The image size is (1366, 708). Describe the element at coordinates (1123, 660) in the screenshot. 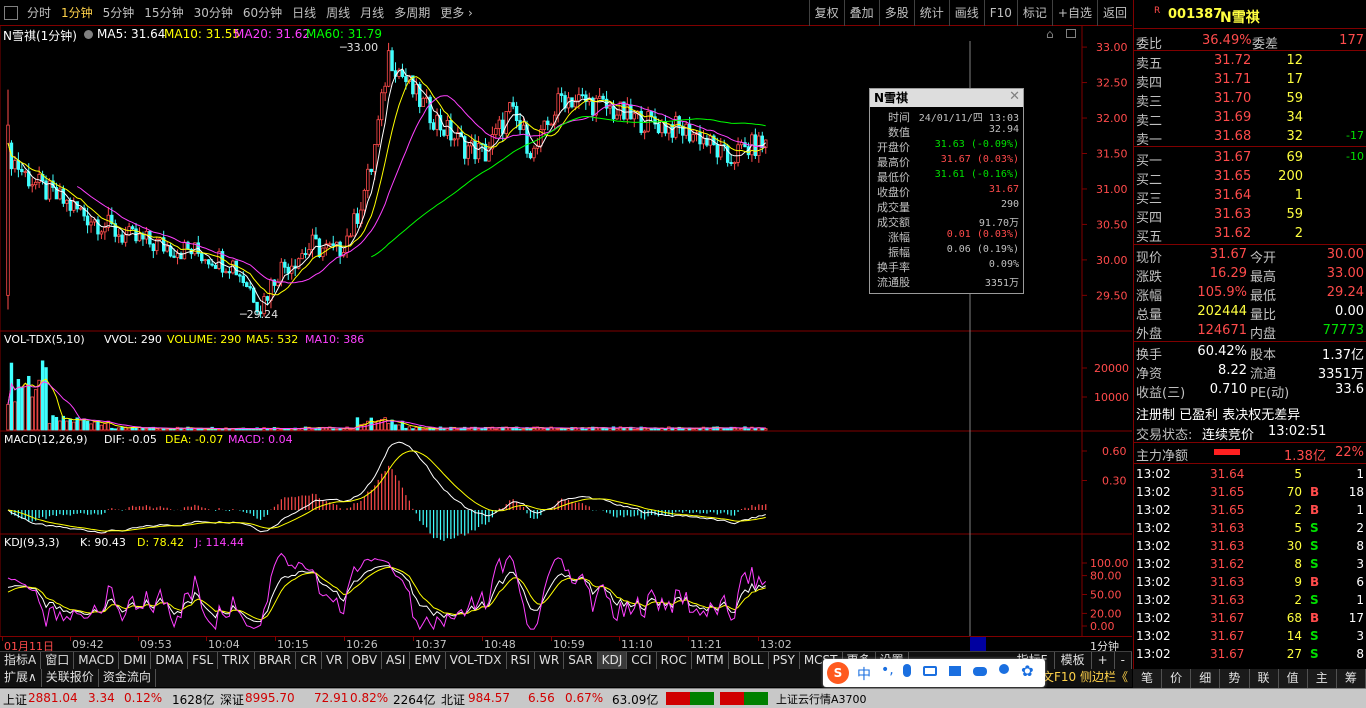

I see `indicator-right-3: -` at that location.